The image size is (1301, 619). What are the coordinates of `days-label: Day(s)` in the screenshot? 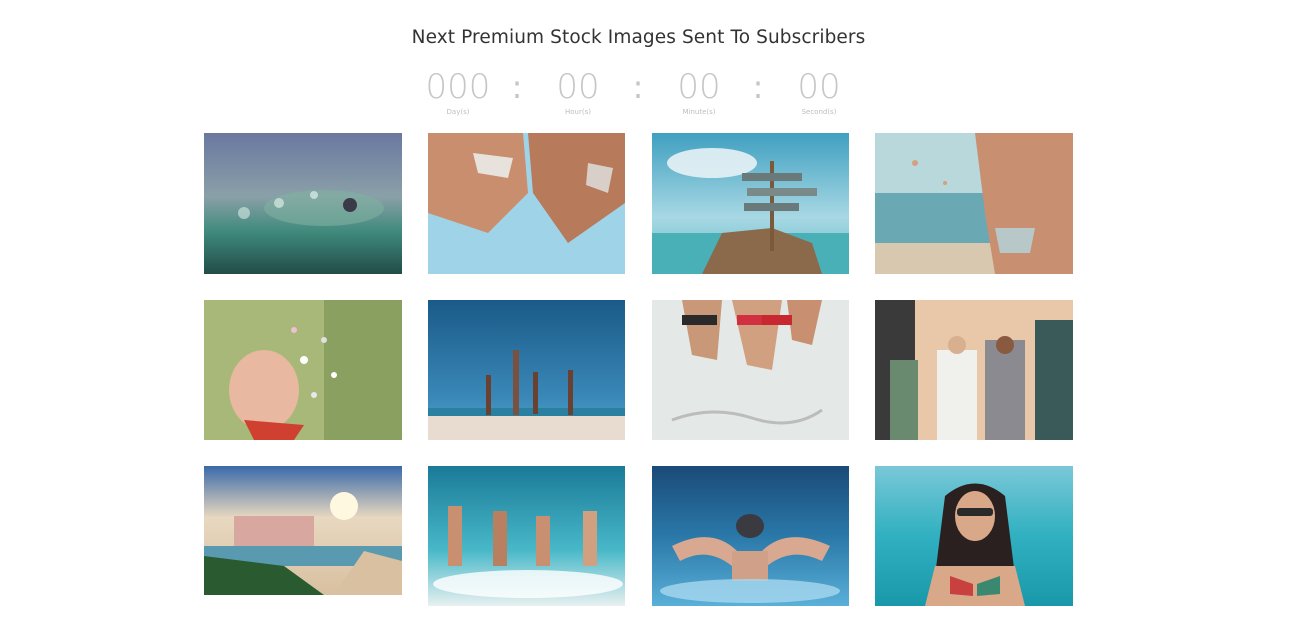 It's located at (458, 112).